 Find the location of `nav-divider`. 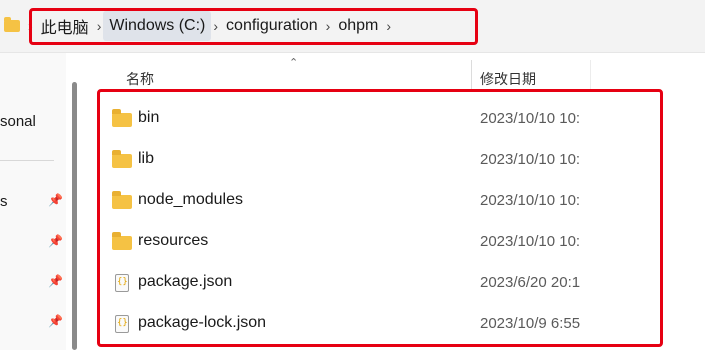

nav-divider is located at coordinates (27, 160).